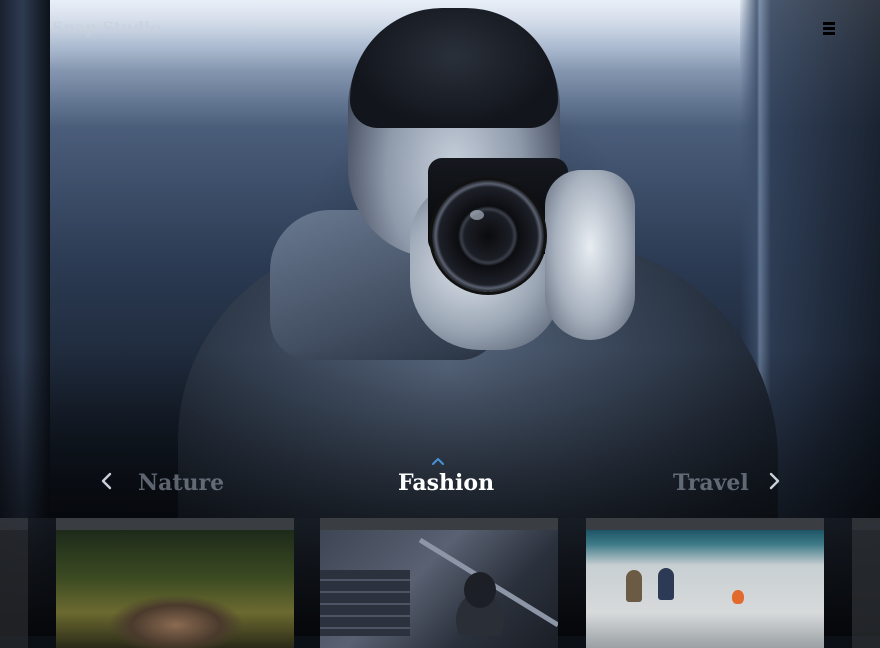 The height and width of the screenshot is (648, 880). I want to click on category-tab-nature: Nature, so click(181, 485).